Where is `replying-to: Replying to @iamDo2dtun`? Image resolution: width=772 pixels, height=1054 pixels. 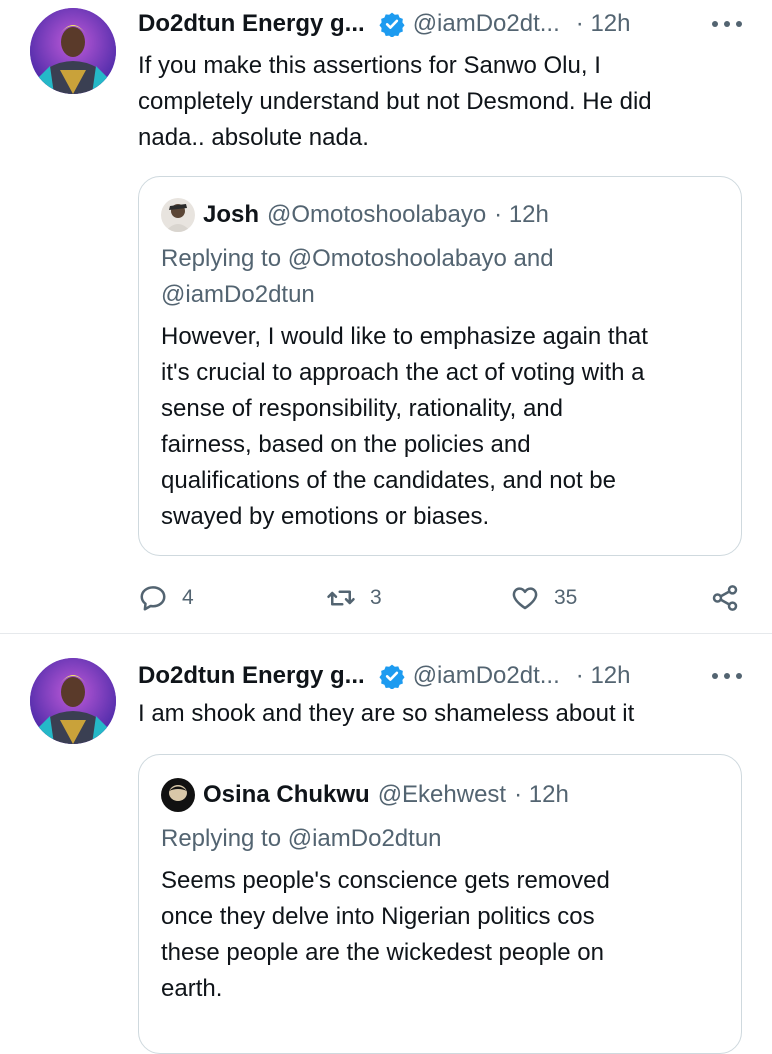
replying-to: Replying to @iamDo2dtun is located at coordinates (441, 839).